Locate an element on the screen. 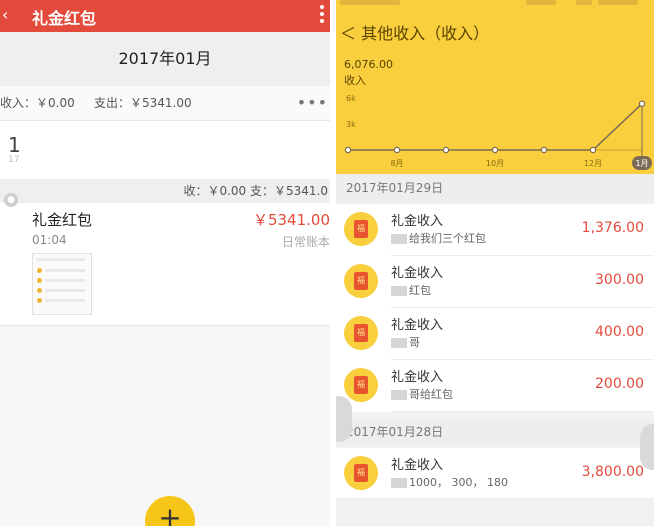  item-amount: 200.00 is located at coordinates (619, 384).